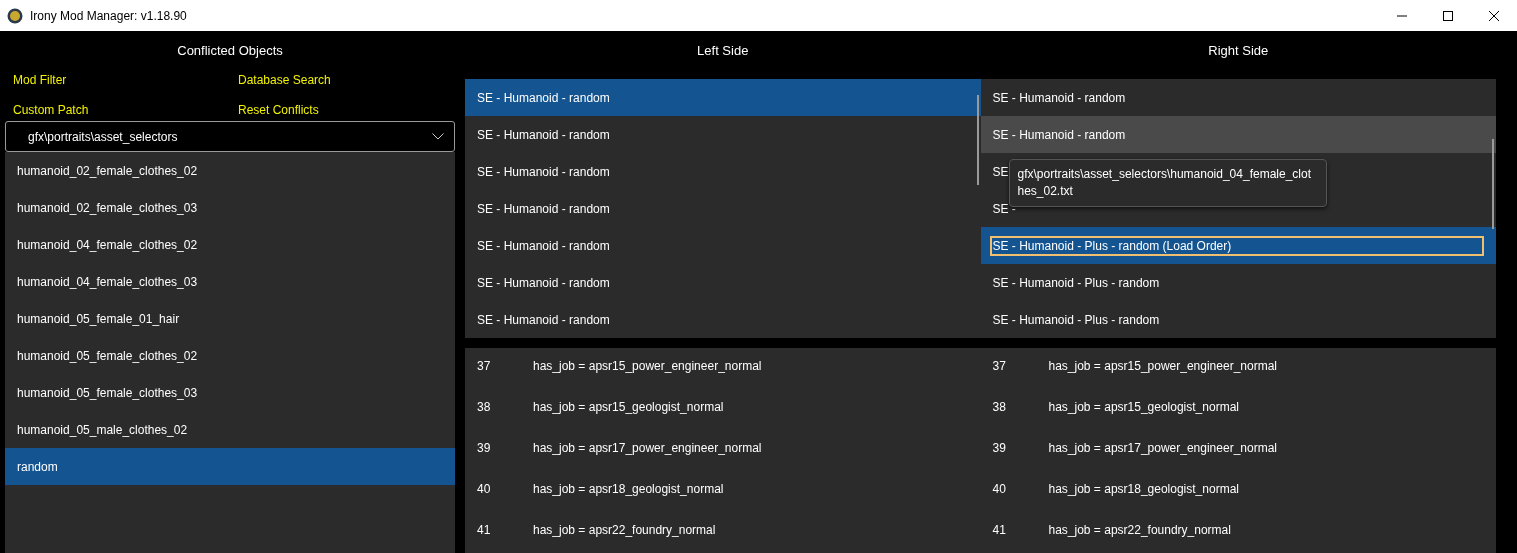  I want to click on list-item: humanoid_02_female_clothes_02, so click(230, 170).